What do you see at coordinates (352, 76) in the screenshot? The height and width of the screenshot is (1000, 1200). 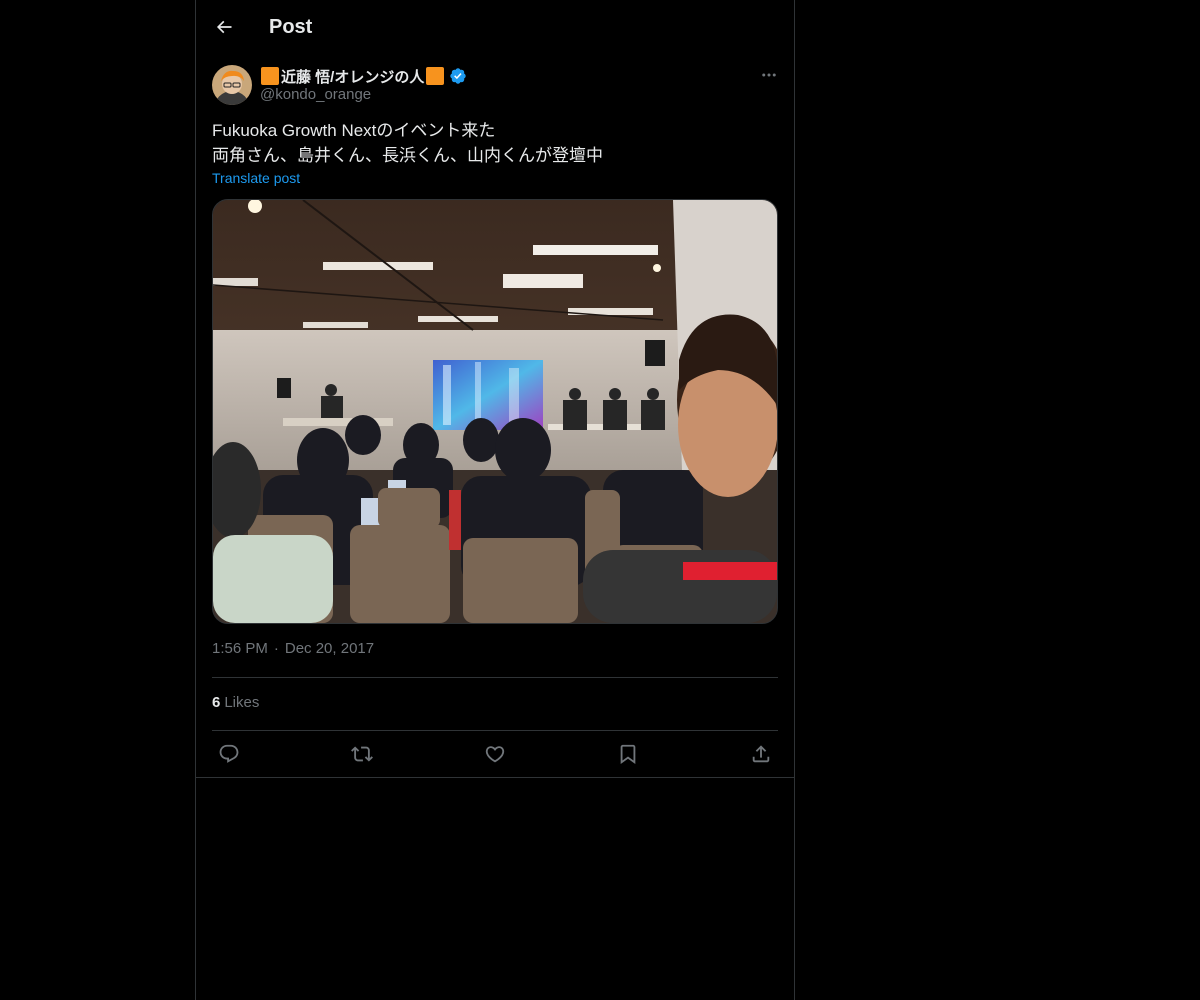 I see `author-display-name: 近藤 悟/オレンジの人` at bounding box center [352, 76].